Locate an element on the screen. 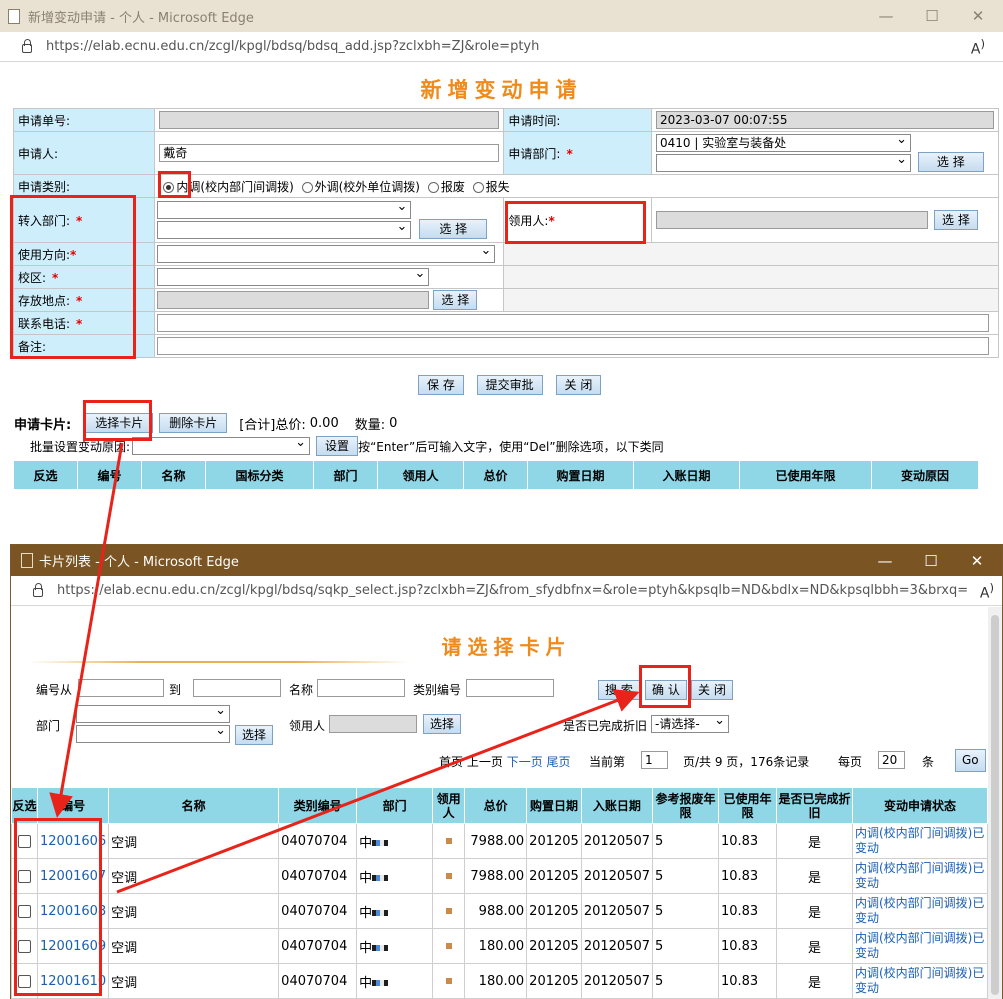 Image resolution: width=1003 pixels, height=999 pixels. receiver-input is located at coordinates (373, 724).